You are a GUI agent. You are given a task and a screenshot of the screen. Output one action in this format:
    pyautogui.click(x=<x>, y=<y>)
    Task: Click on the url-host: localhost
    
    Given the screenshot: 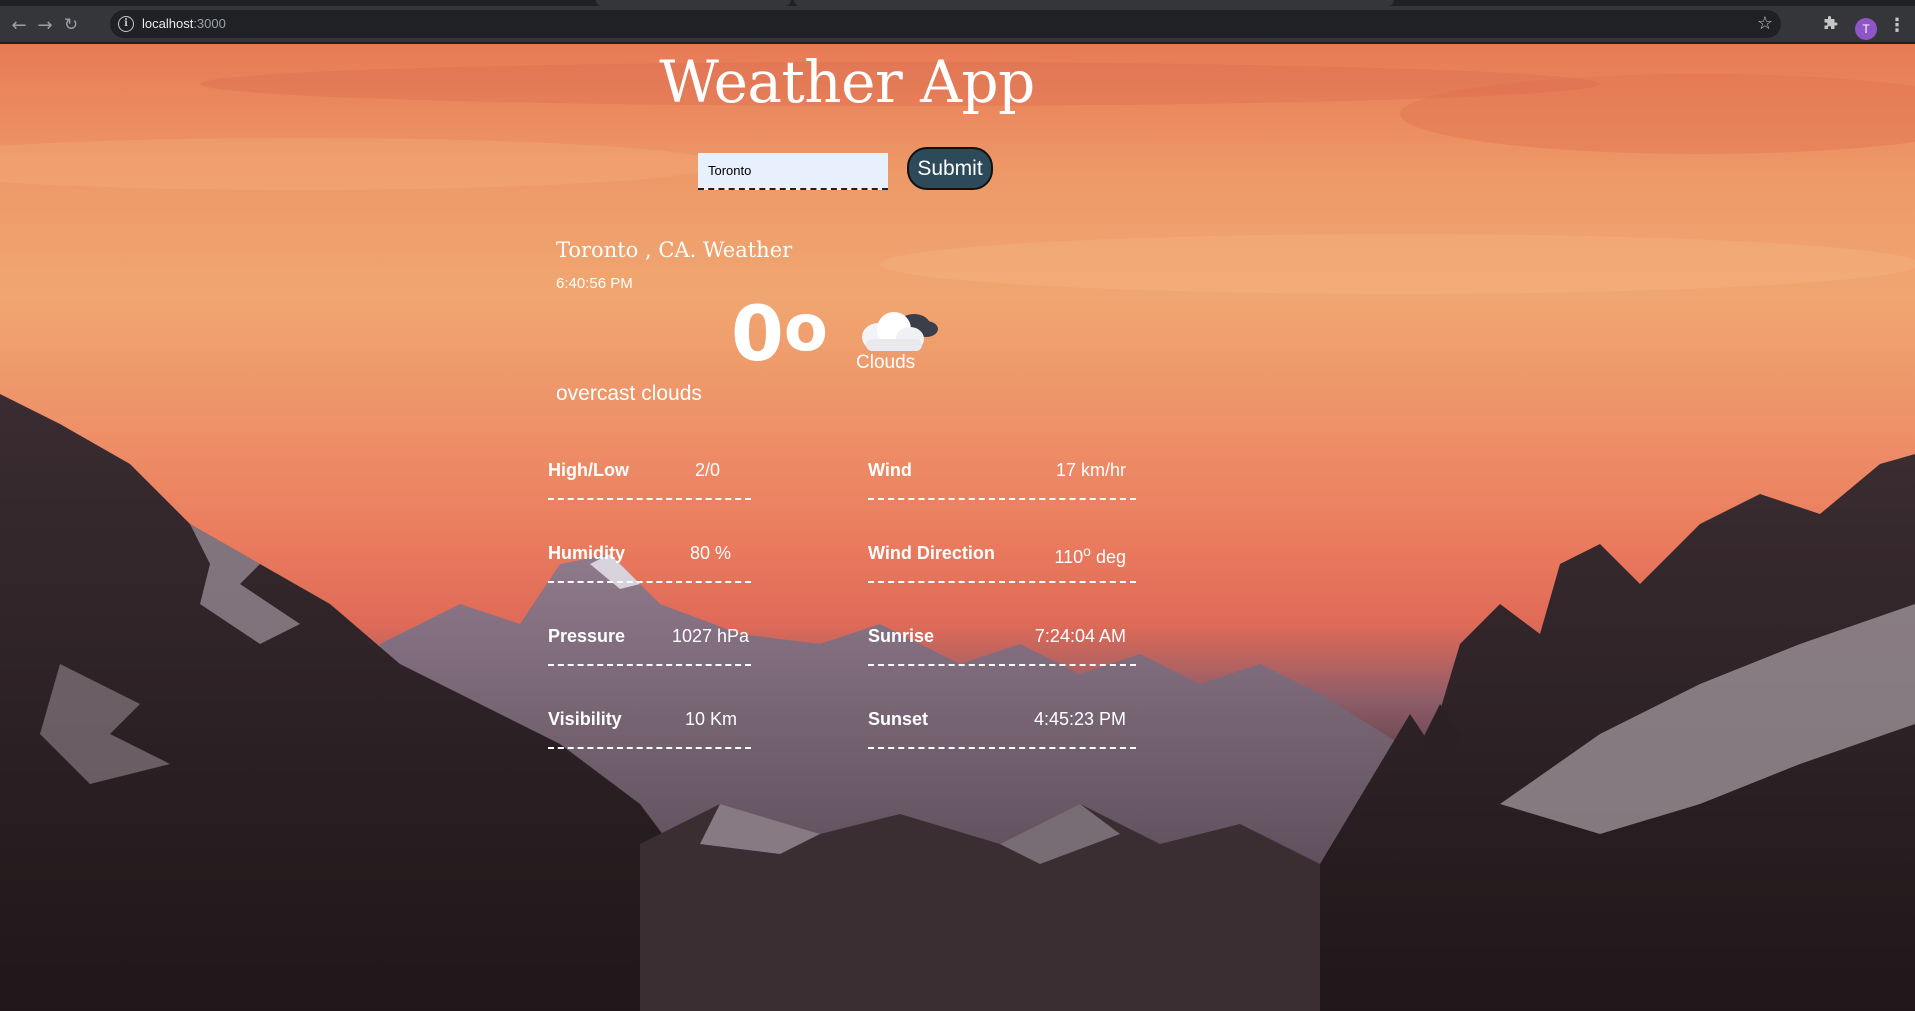 What is the action you would take?
    pyautogui.click(x=168, y=23)
    